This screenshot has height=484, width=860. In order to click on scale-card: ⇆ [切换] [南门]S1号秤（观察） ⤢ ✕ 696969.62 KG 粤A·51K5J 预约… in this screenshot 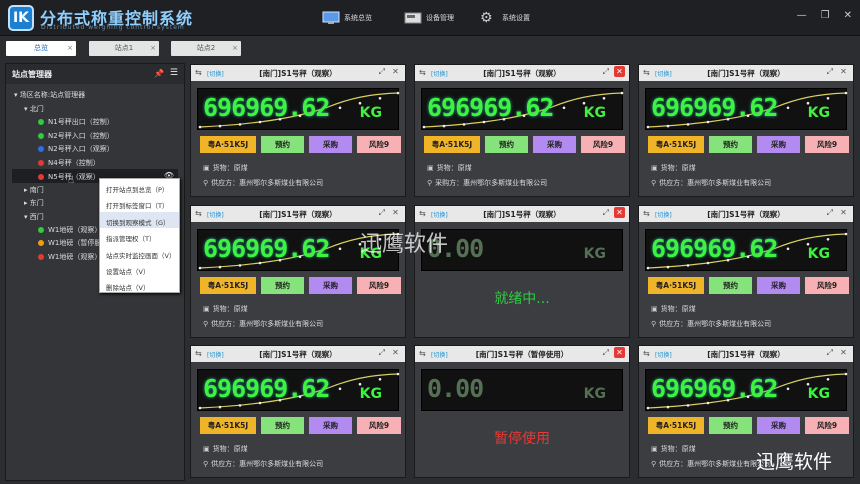, I will do `click(298, 130)`.